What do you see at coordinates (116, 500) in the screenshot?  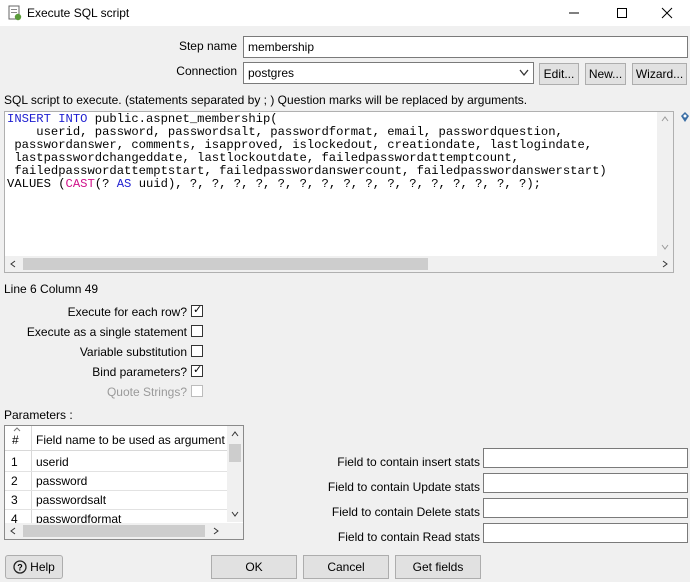 I see `table-row: 3 passwordsalt` at bounding box center [116, 500].